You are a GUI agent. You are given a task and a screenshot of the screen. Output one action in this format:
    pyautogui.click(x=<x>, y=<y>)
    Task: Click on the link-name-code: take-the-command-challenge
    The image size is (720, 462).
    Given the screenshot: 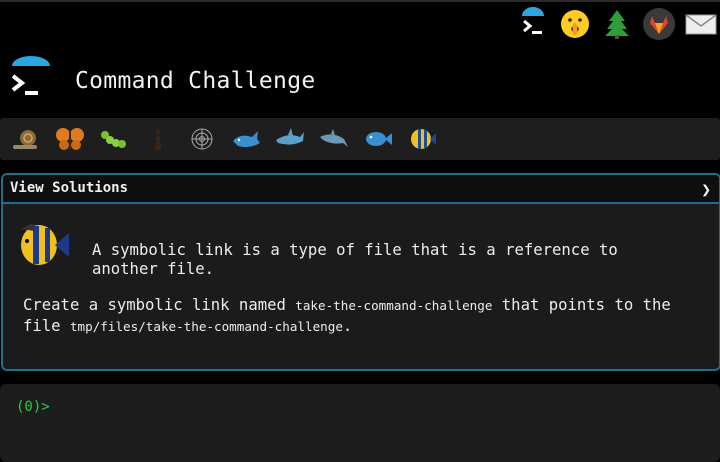 What is the action you would take?
    pyautogui.click(x=394, y=305)
    